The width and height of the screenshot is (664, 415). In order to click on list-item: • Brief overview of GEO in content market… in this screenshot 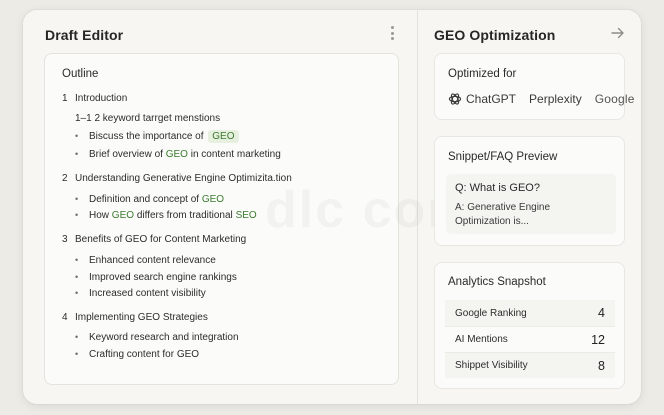, I will do `click(178, 154)`.